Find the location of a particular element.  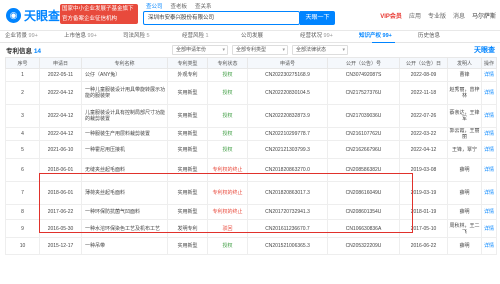

filing-date: 2018-06-01 is located at coordinates (60, 193).